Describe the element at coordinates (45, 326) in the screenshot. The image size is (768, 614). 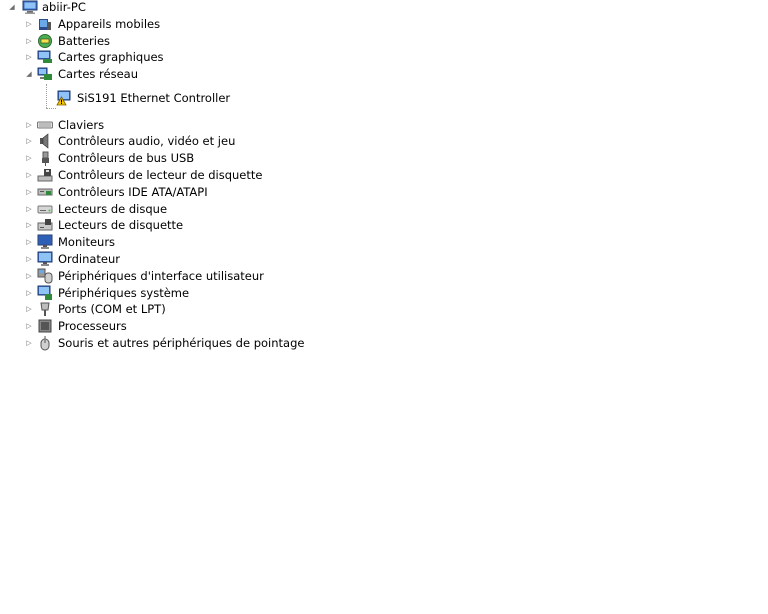
I see `processor-icon` at that location.